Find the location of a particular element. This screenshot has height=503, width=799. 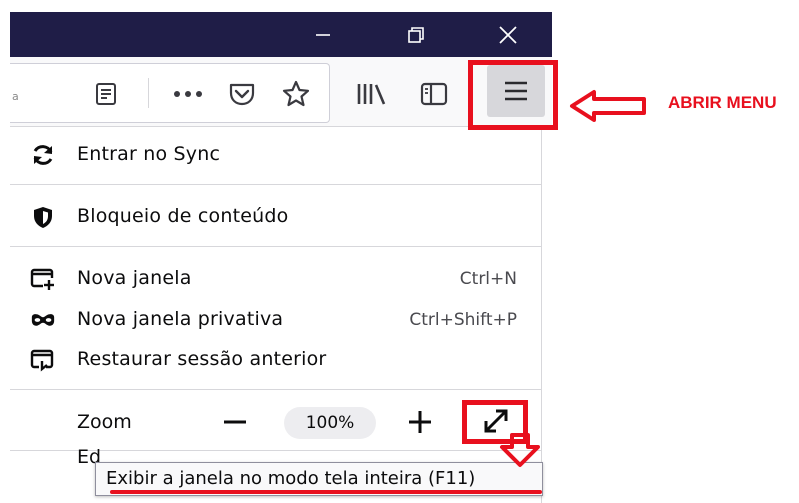

restore-icon is located at coordinates (416, 34).